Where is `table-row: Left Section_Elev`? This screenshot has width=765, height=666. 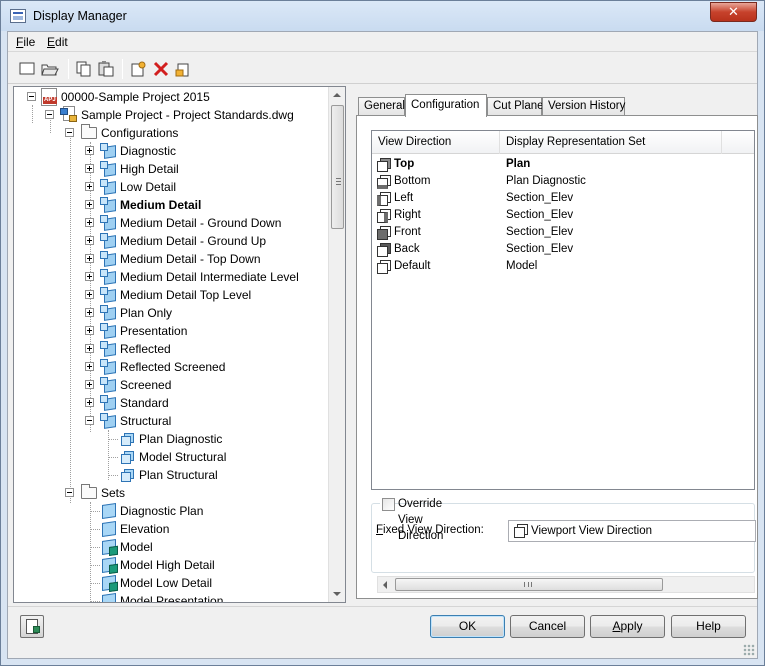
table-row: Left Section_Elev is located at coordinates (563, 198).